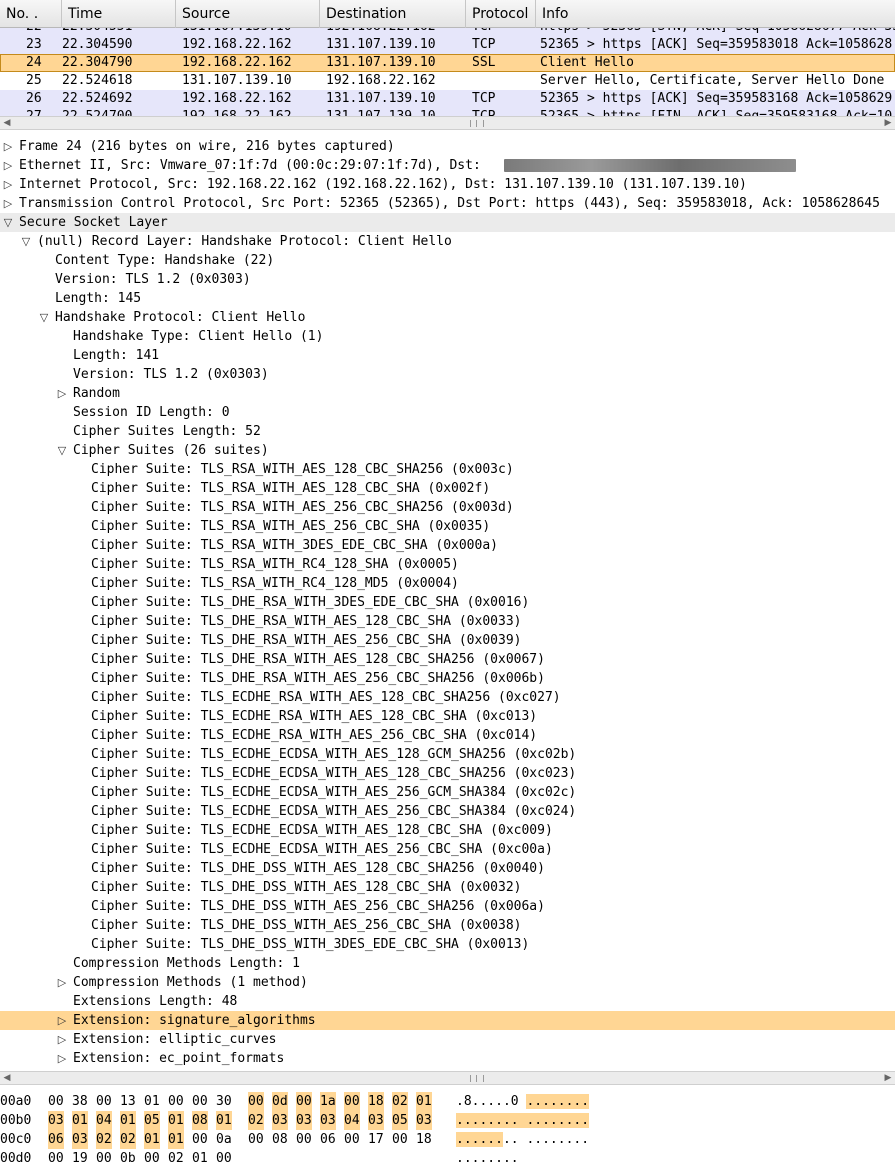 Image resolution: width=895 pixels, height=1163 pixels. I want to click on detail-tree-item: ▷ Extension: ec_point_formats, so click(447, 1058).